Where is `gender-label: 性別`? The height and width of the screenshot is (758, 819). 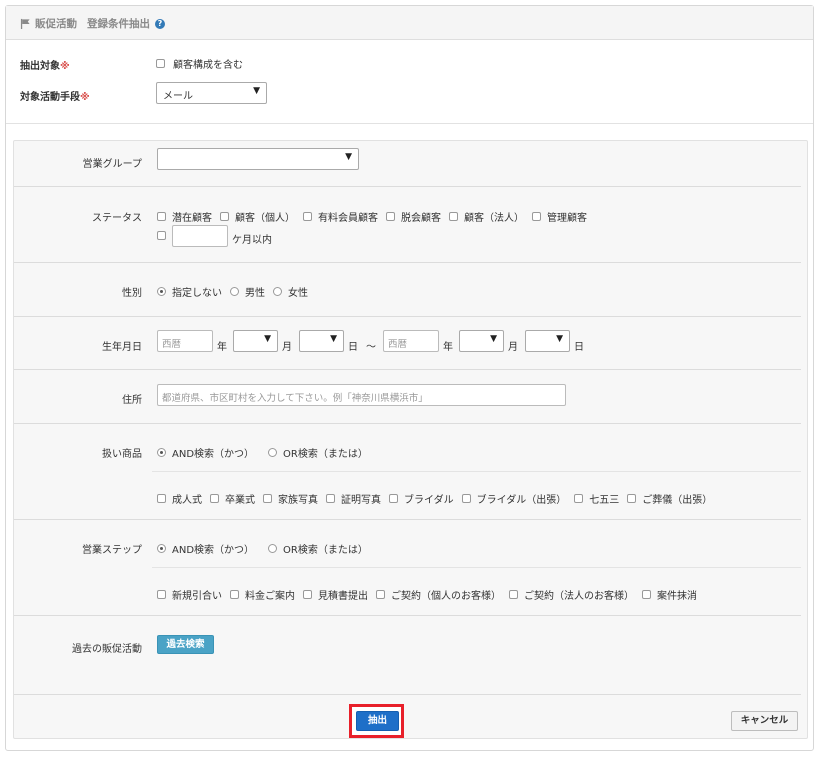 gender-label: 性別 is located at coordinates (132, 293).